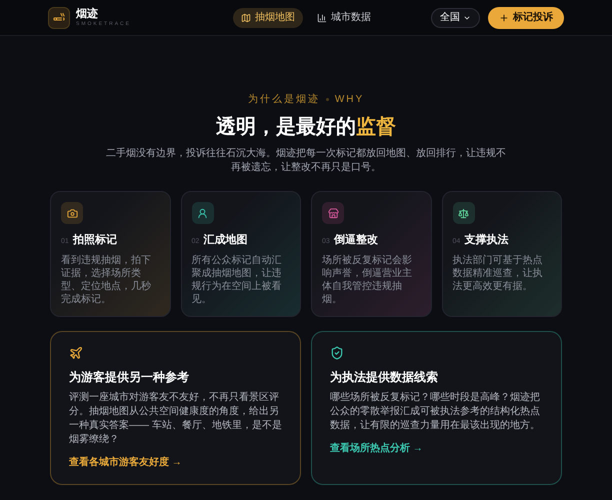  I want to click on nav-tab: 城市数据, so click(344, 18).